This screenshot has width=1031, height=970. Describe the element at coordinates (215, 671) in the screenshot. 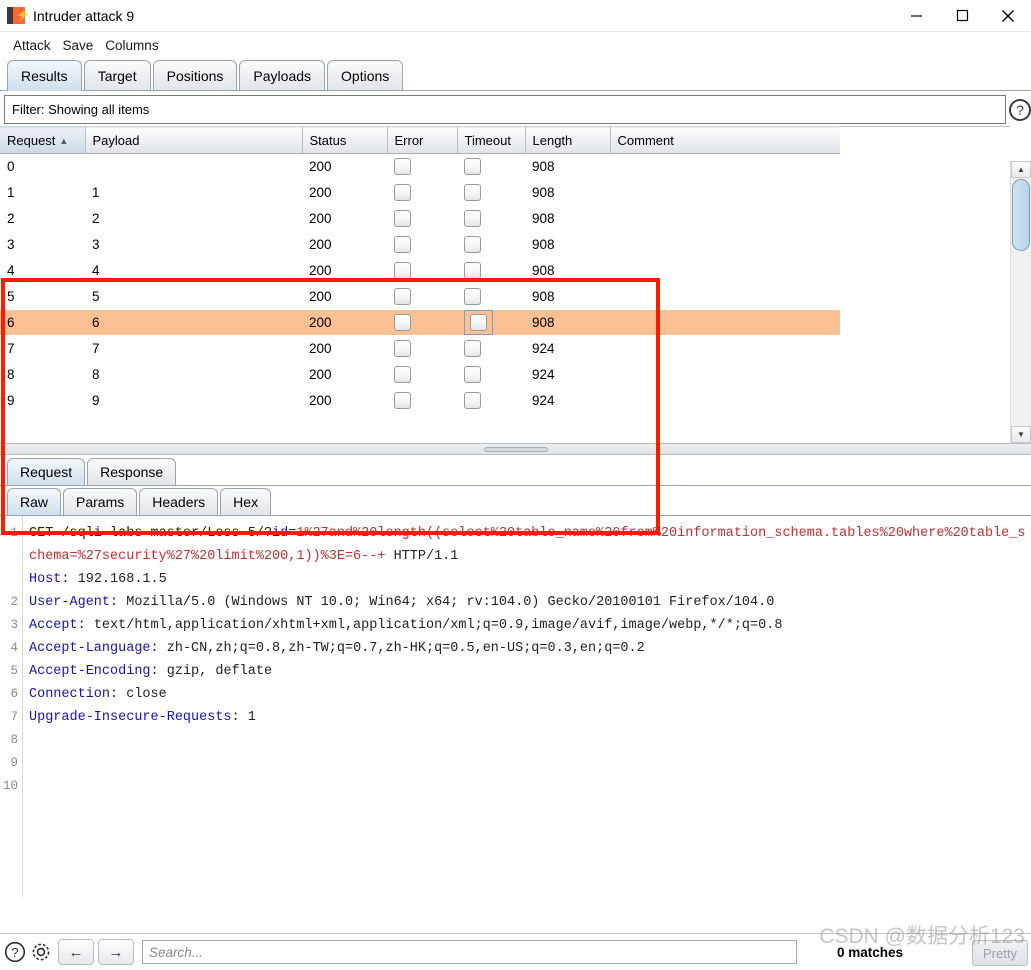

I see `header-value-accept-encoding: gzip, deflate` at that location.